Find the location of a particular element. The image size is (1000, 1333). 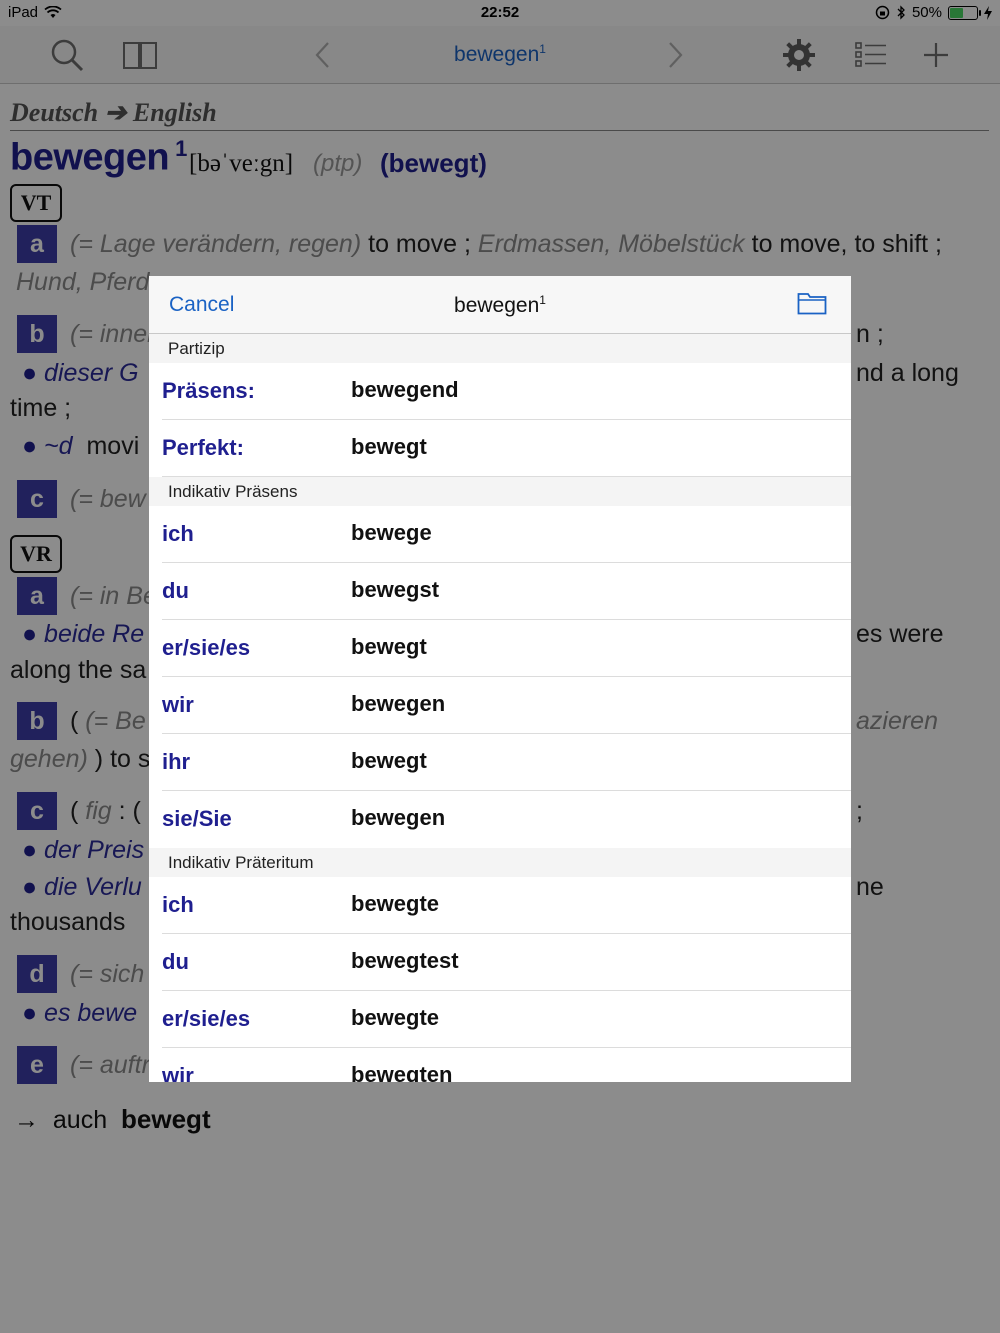

conjugation-row: ich bewegte is located at coordinates (506, 905).